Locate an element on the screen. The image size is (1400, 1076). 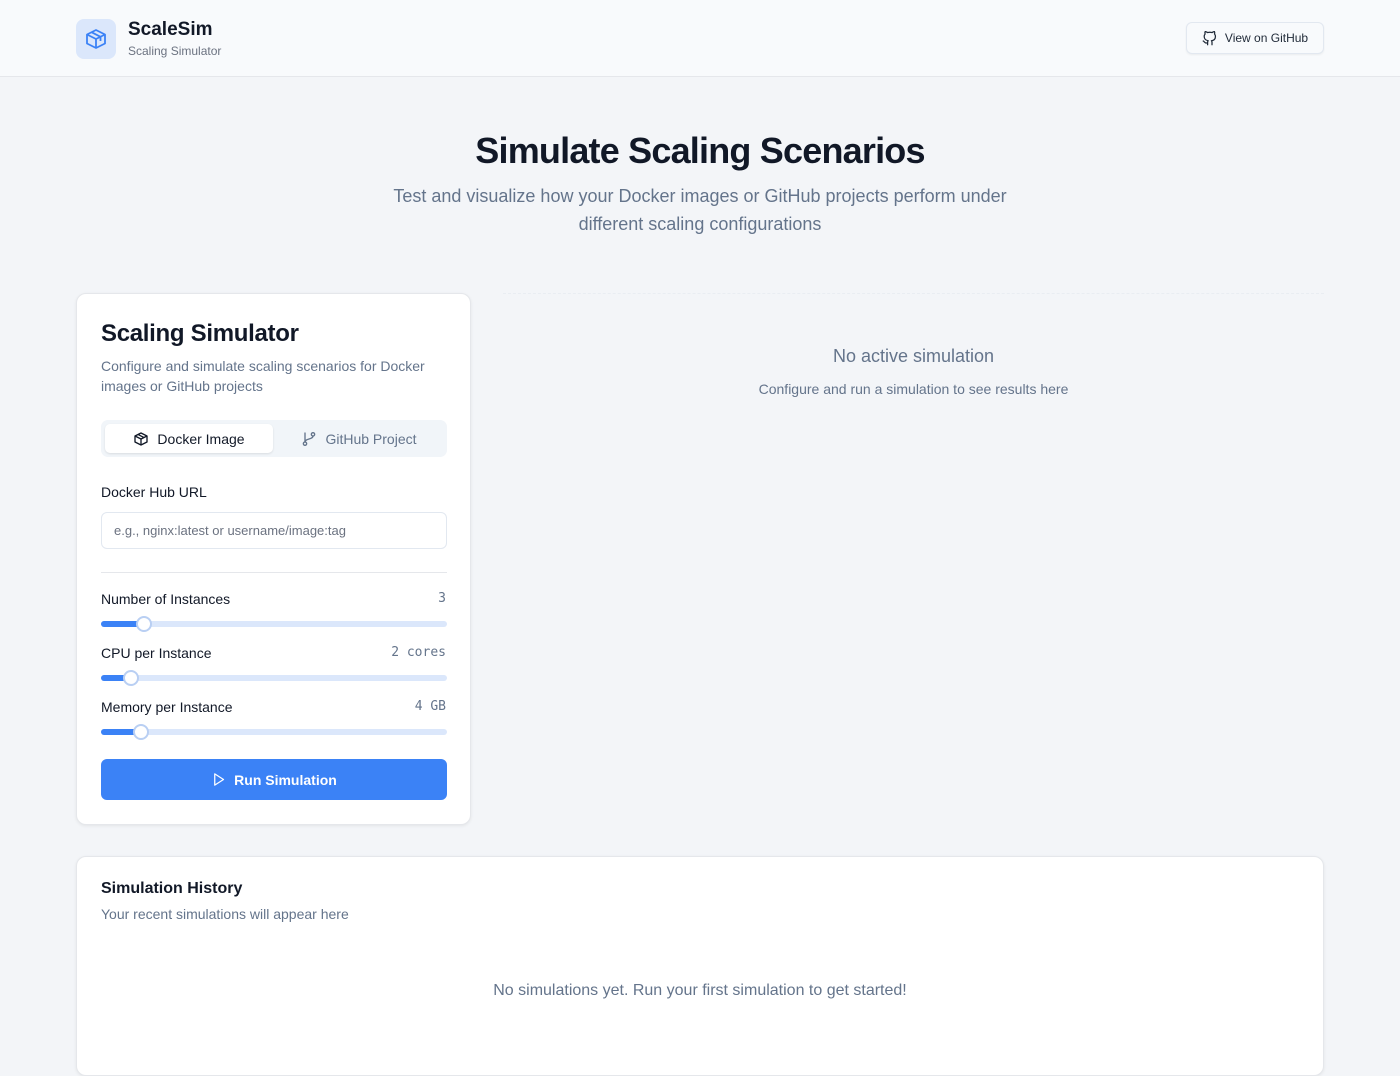
memory-slider is located at coordinates (274, 732).